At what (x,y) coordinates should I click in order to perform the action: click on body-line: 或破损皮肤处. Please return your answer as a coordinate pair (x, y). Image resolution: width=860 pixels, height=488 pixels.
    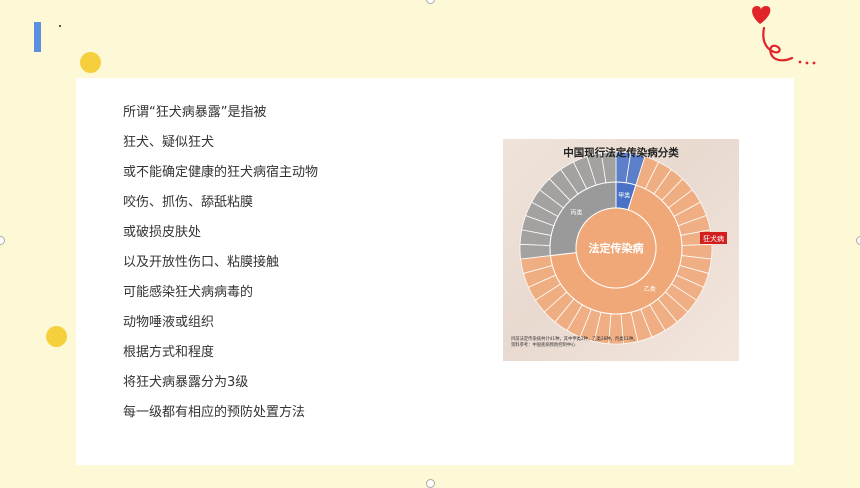
    Looking at the image, I should click on (162, 232).